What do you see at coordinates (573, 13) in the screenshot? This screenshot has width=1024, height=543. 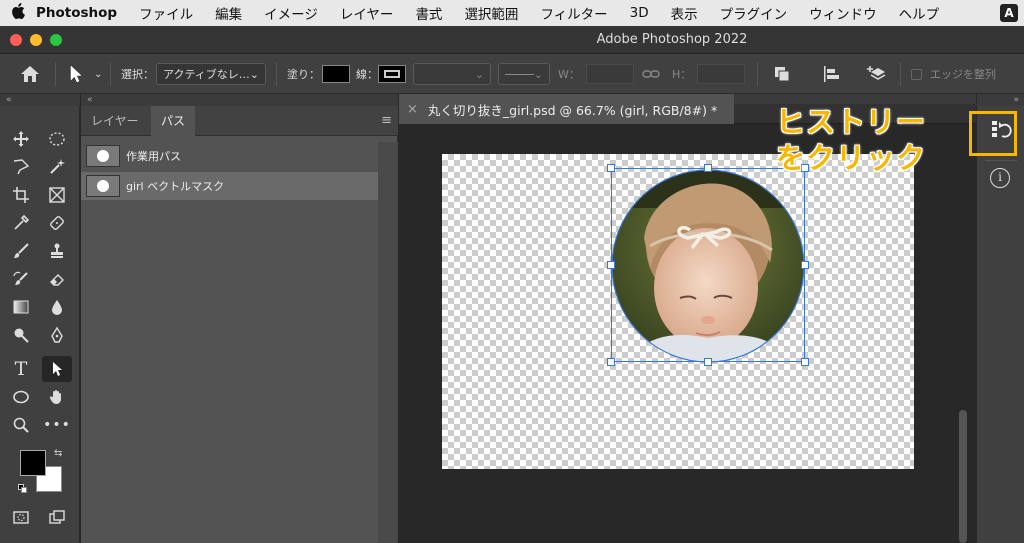 I see `menu-filter: フィルター` at bounding box center [573, 13].